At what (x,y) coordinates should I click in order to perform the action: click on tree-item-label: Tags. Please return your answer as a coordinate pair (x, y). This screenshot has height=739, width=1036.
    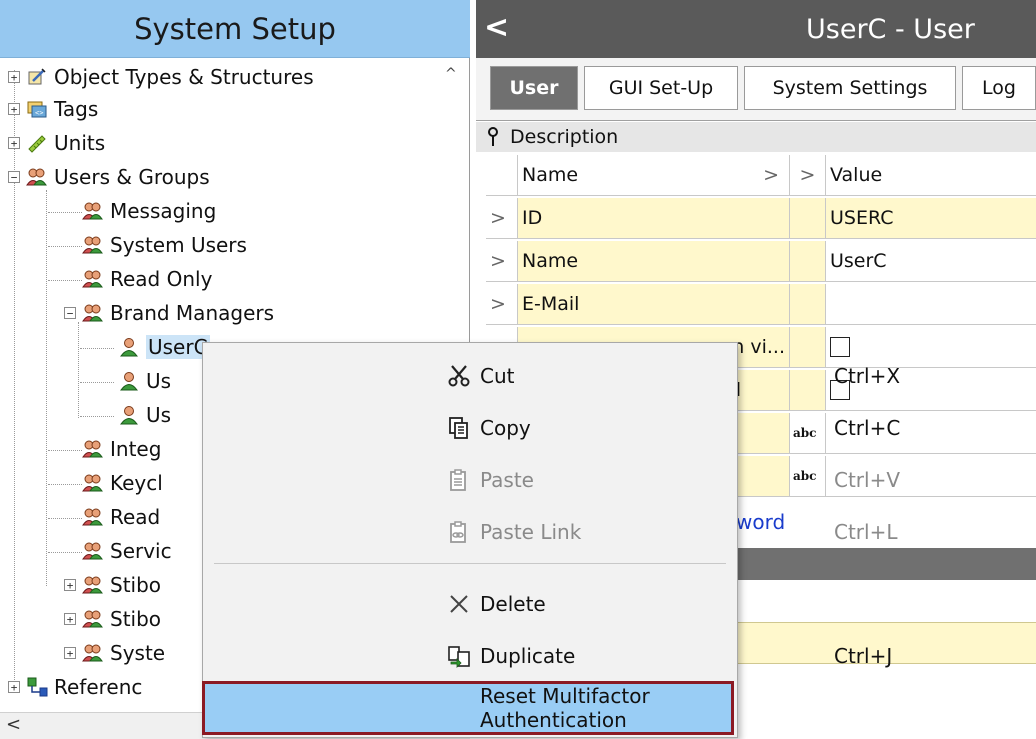
    Looking at the image, I should click on (76, 109).